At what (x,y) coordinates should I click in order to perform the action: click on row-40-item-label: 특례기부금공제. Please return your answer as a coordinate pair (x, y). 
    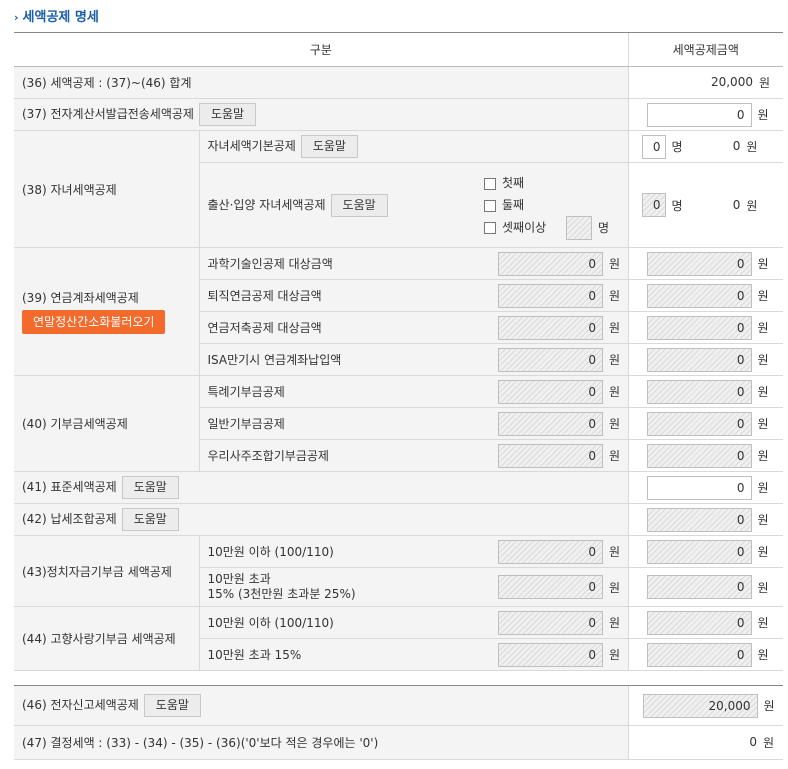
    Looking at the image, I should click on (336, 391).